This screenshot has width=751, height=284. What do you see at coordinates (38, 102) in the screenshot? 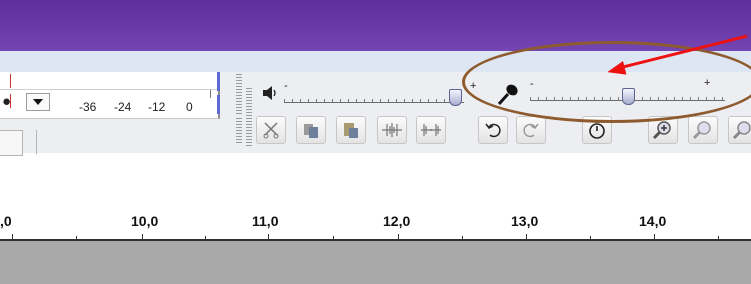
I see `meter-dropdown-button` at bounding box center [38, 102].